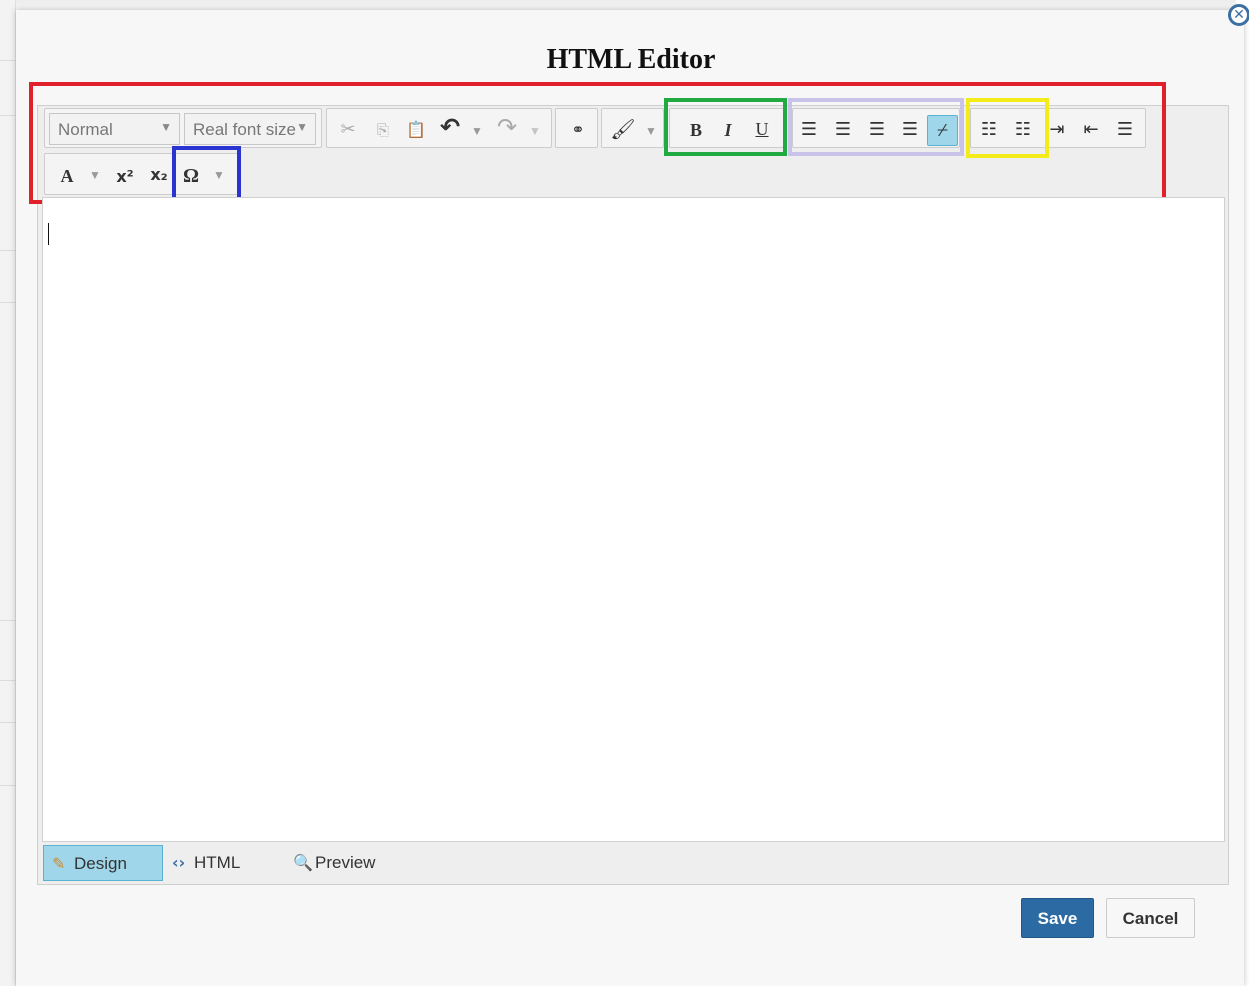 The width and height of the screenshot is (1249, 986). I want to click on highlight-basic-formatting, so click(725, 127).